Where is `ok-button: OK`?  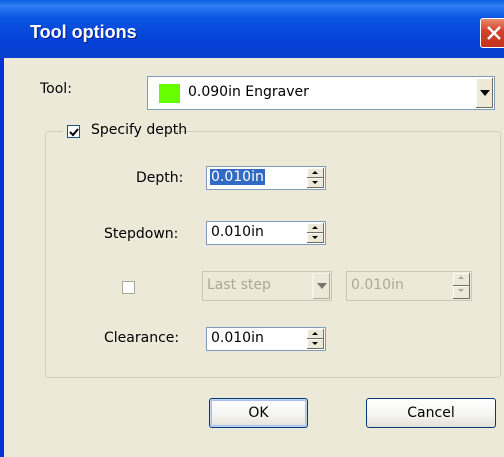
ok-button: OK is located at coordinates (258, 413).